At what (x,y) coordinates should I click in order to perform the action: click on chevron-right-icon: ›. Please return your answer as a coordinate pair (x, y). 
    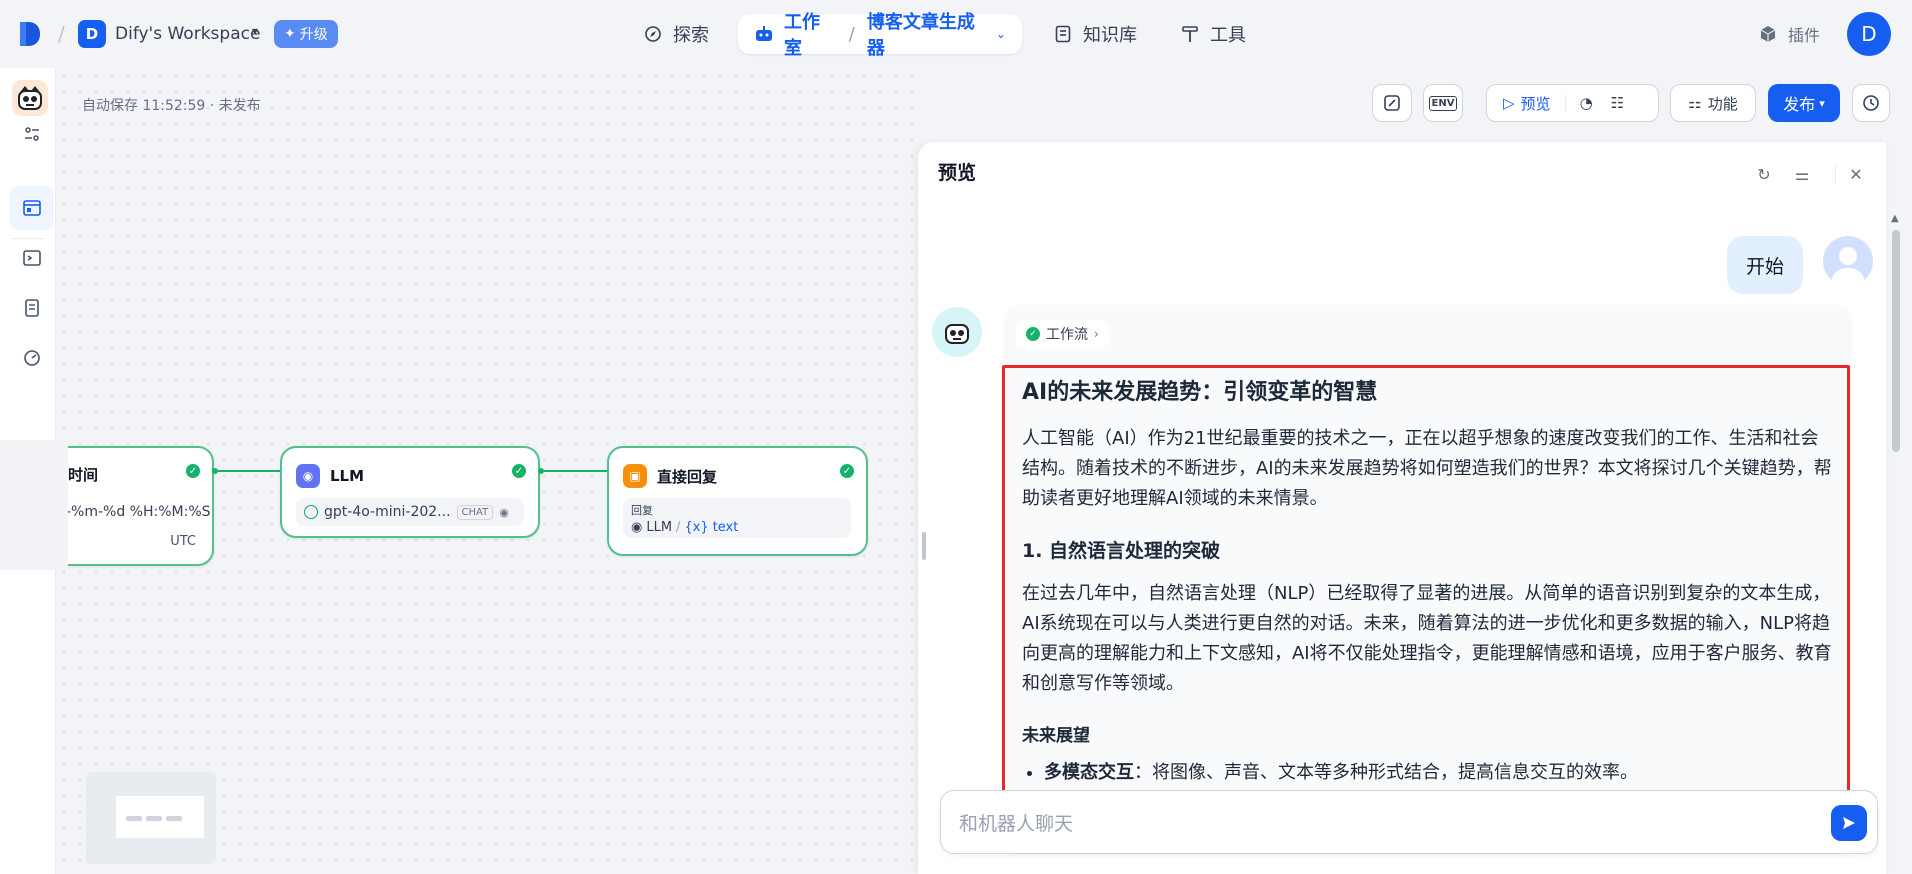
    Looking at the image, I should click on (1096, 334).